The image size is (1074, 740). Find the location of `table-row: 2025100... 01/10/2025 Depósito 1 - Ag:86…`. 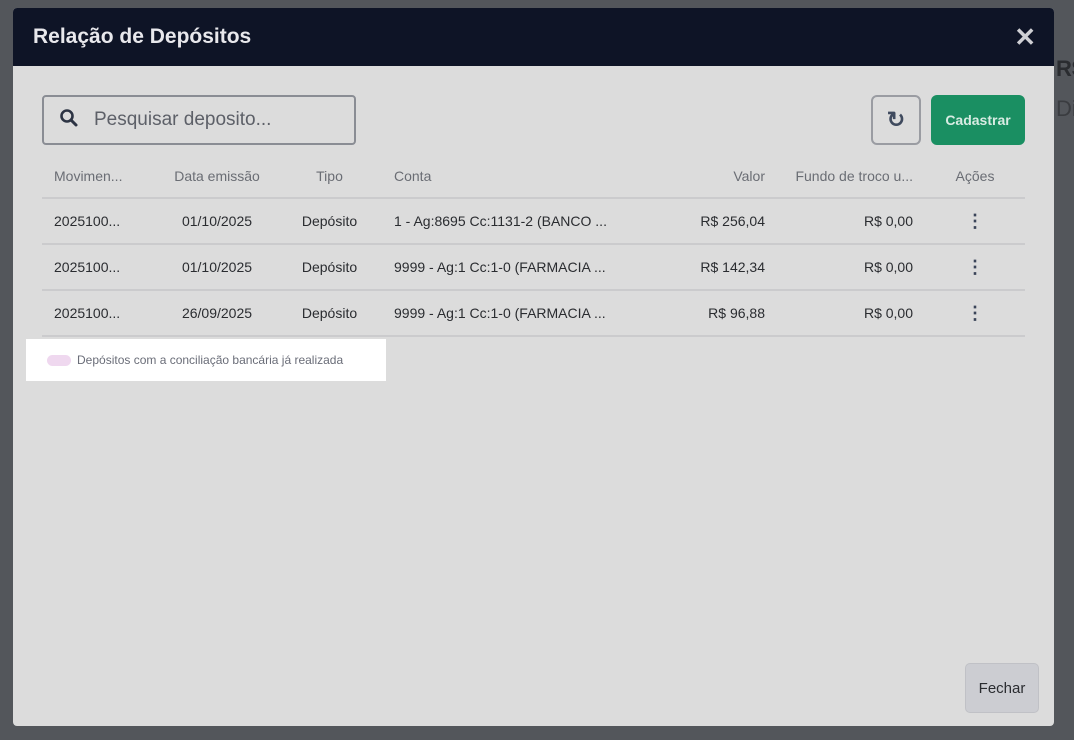

table-row: 2025100... 01/10/2025 Depósito 1 - Ag:86… is located at coordinates (533, 220).